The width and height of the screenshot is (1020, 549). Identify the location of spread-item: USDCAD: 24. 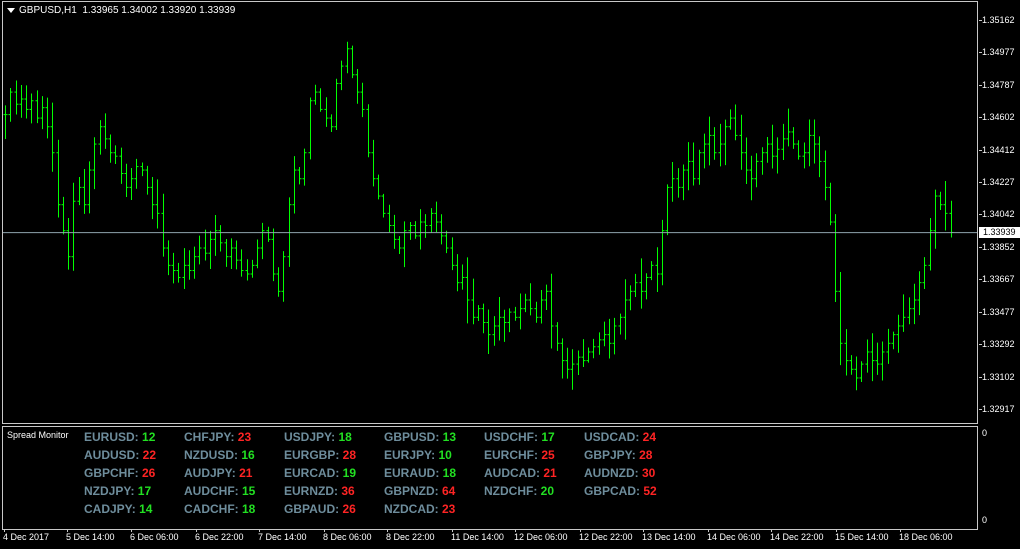
(620, 437).